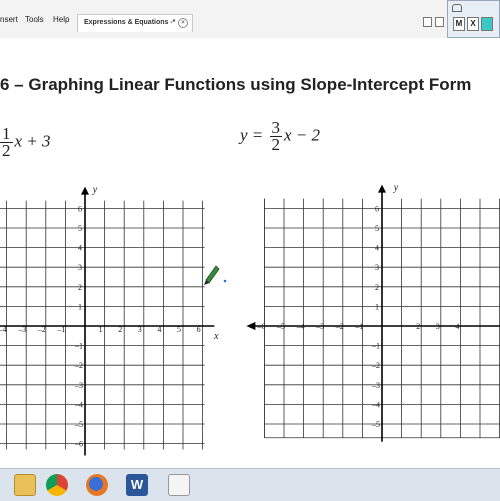 The height and width of the screenshot is (501, 500). What do you see at coordinates (101, 329) in the screenshot?
I see `x-tick-label: 1` at bounding box center [101, 329].